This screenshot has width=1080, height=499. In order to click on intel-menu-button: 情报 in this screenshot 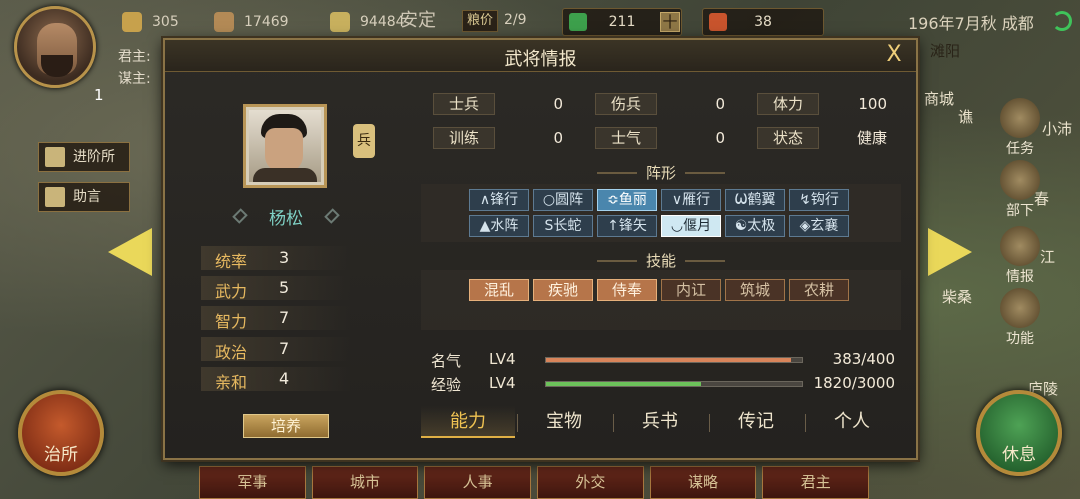, I will do `click(1020, 256)`.